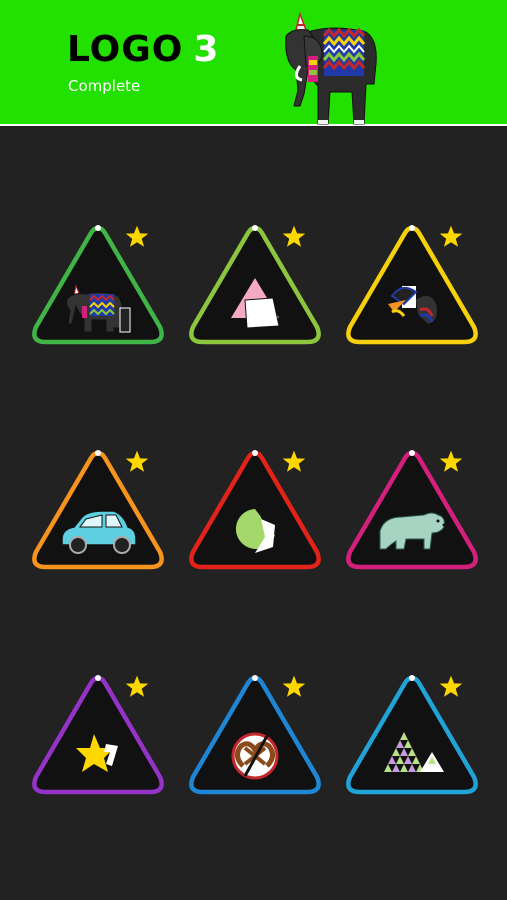 The width and height of the screenshot is (507, 900). What do you see at coordinates (331, 68) in the screenshot?
I see `elephant-logo-icon` at bounding box center [331, 68].